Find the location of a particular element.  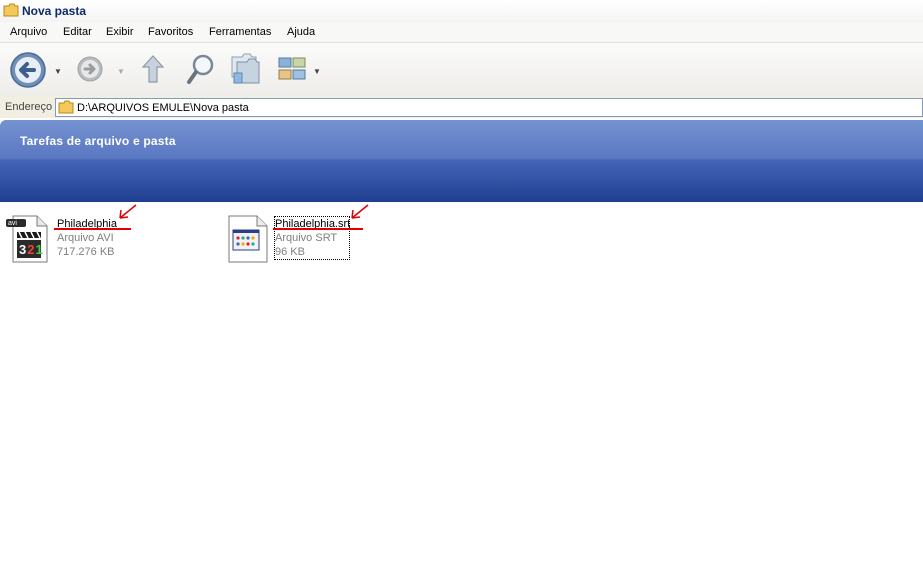

menu-favoritos: Favoritos is located at coordinates (170, 32).